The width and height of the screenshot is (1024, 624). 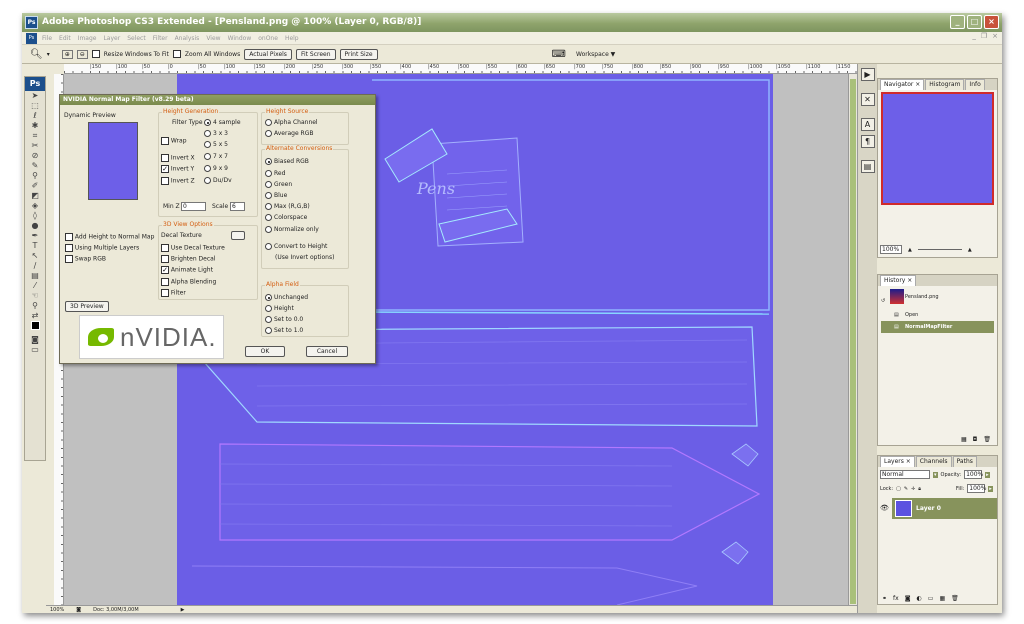 I want to click on menu-image: Image, so click(x=87, y=38).